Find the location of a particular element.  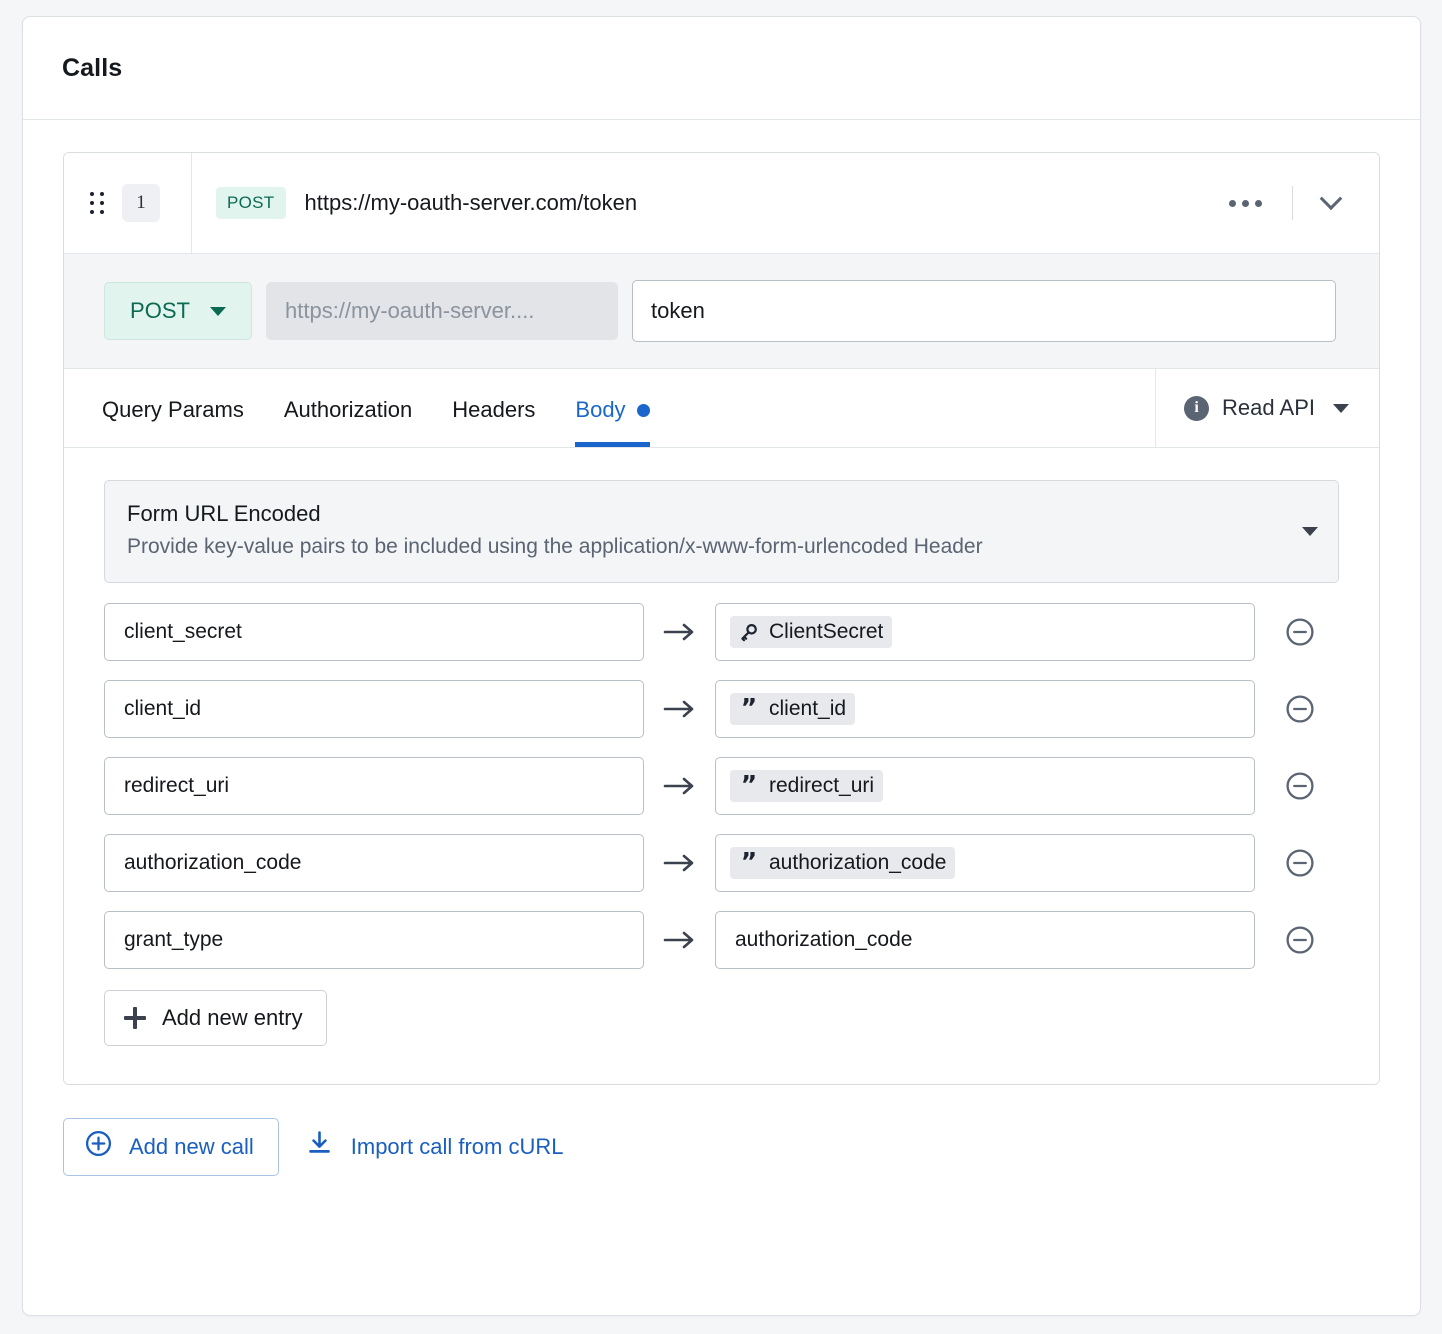

variable-token-chip: ” redirect_uri is located at coordinates (807, 785).